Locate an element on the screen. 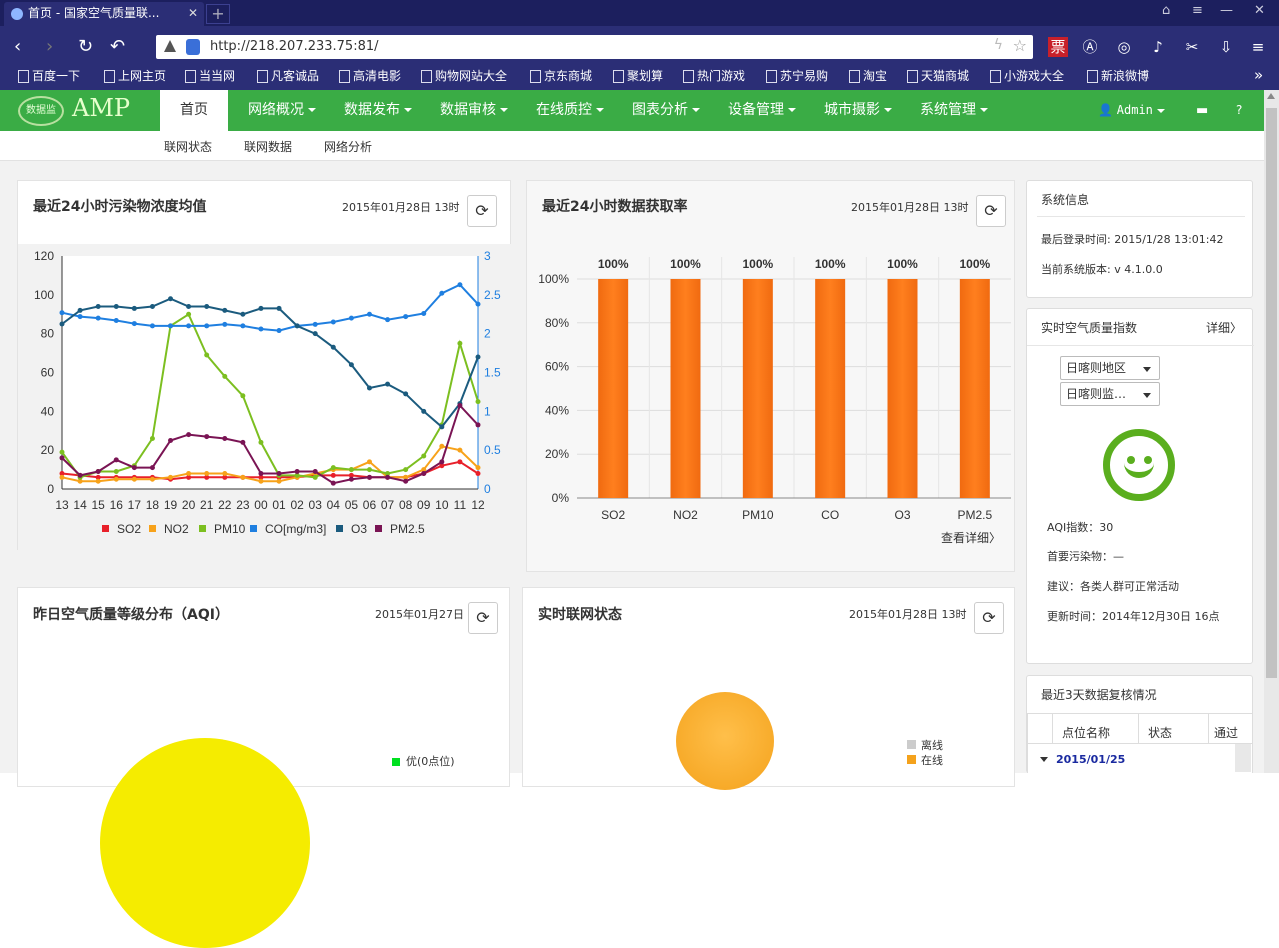 This screenshot has height=948, width=1279. minimize-icon: — is located at coordinates (1226, 10).